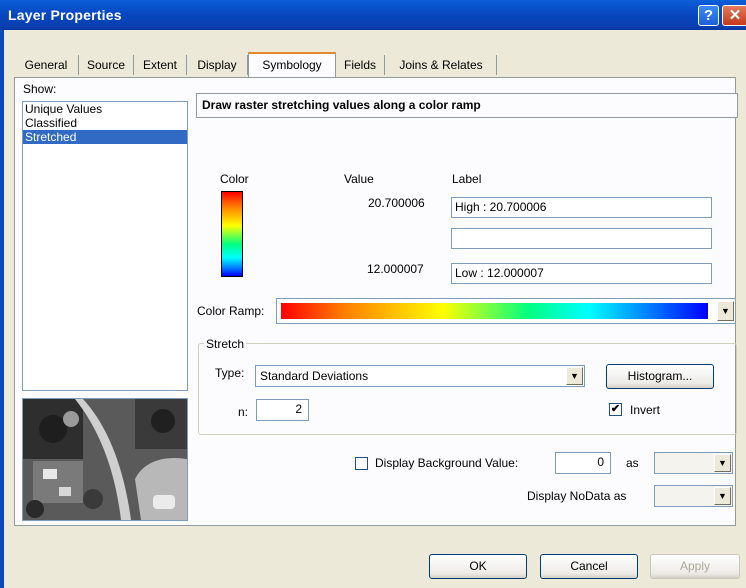 The height and width of the screenshot is (588, 746). I want to click on aerial-photo-thumbnail, so click(105, 459).